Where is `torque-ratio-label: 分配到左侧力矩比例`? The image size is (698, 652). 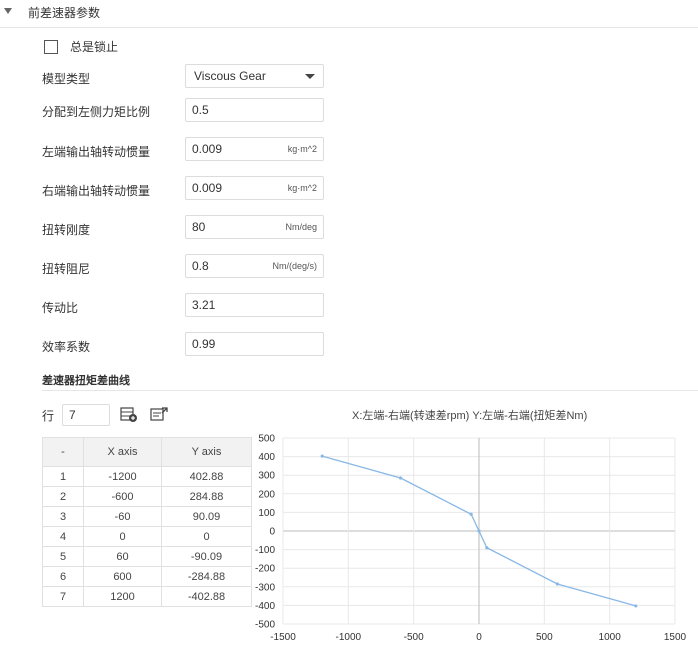 torque-ratio-label: 分配到左侧力矩比例 is located at coordinates (96, 112).